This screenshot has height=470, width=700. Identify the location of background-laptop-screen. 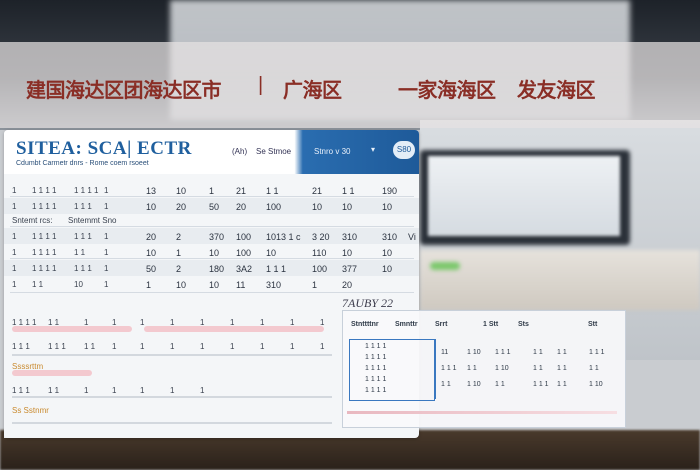
(524, 196).